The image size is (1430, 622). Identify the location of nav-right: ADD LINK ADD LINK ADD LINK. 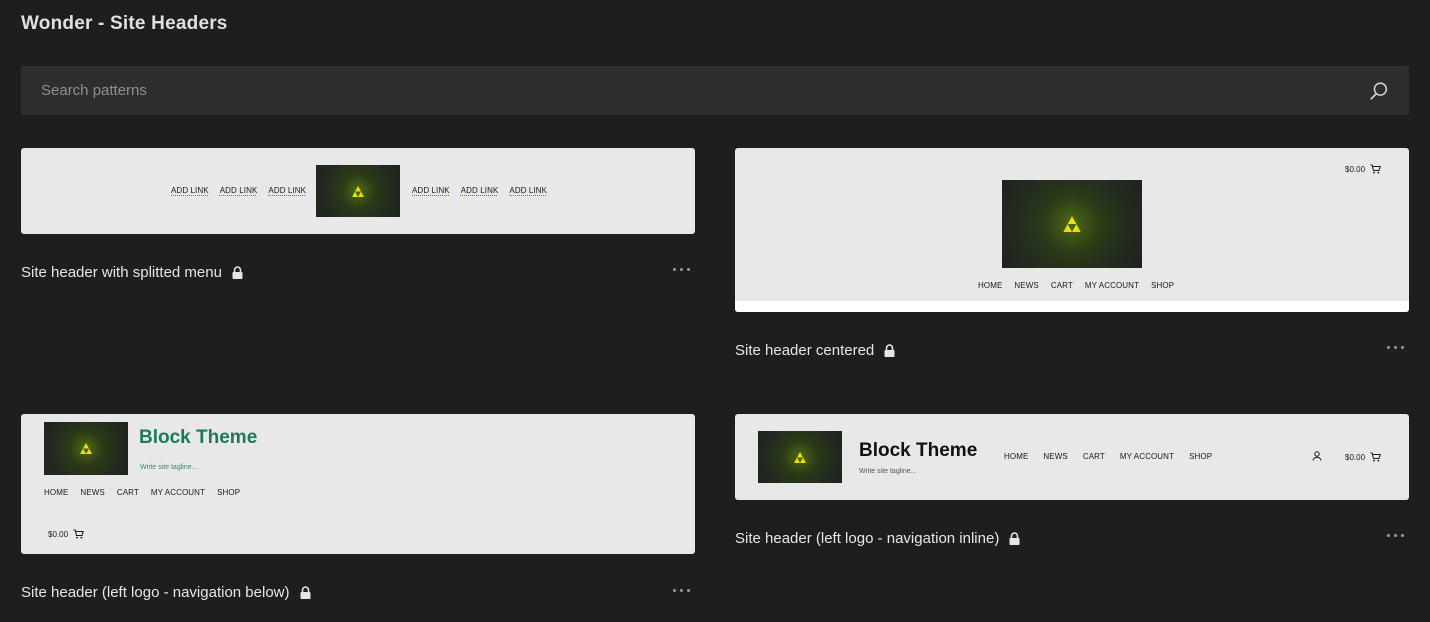
(479, 190).